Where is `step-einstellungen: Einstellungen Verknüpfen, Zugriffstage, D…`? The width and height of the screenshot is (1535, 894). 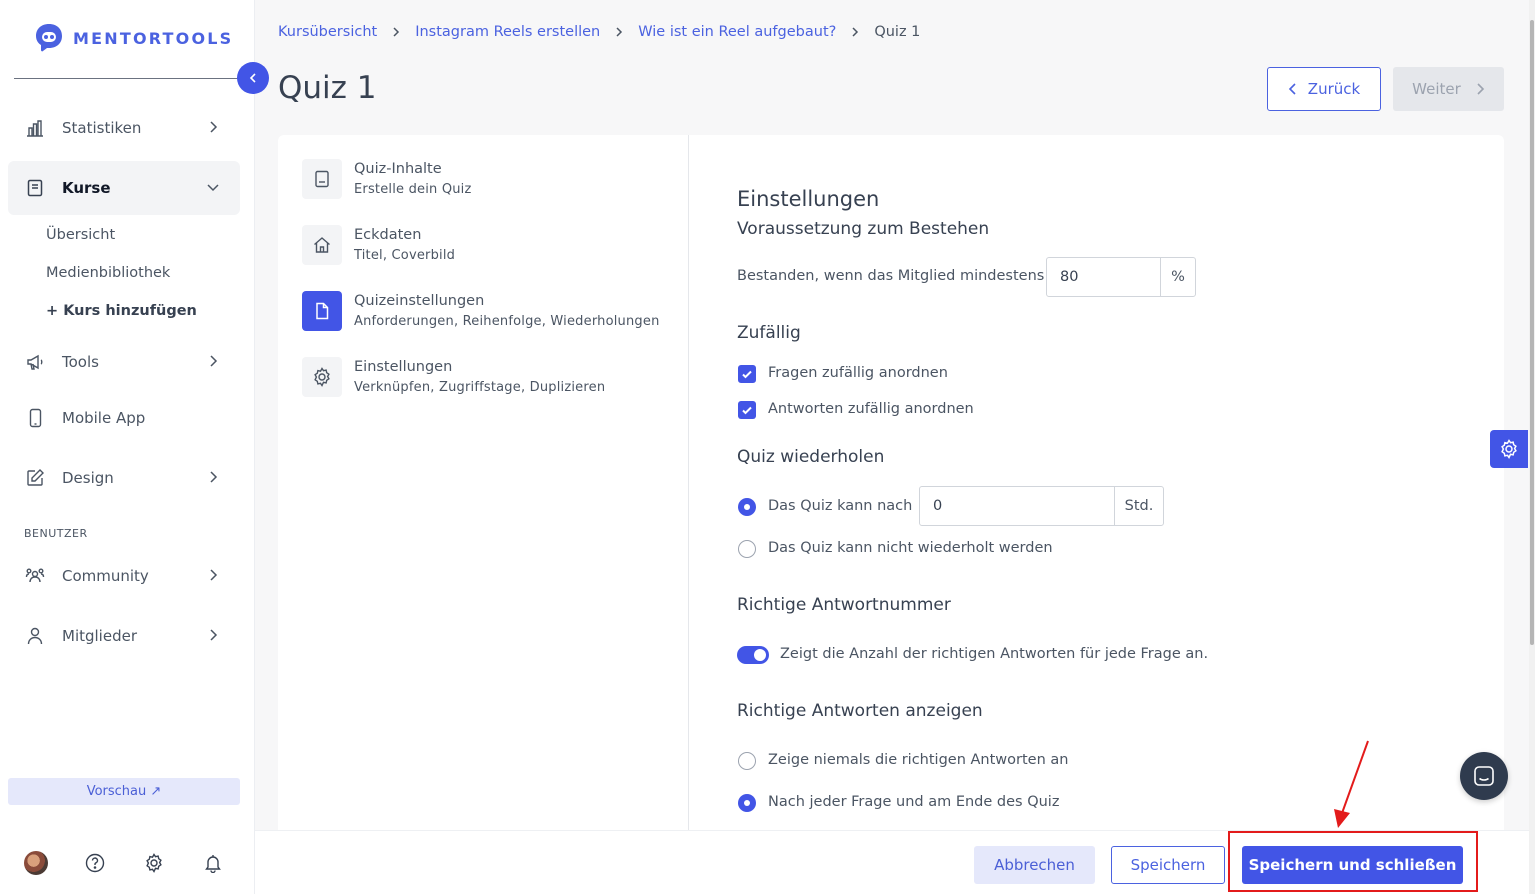 step-einstellungen: Einstellungen Verknüpfen, Zugriffstage, D… is located at coordinates (453, 377).